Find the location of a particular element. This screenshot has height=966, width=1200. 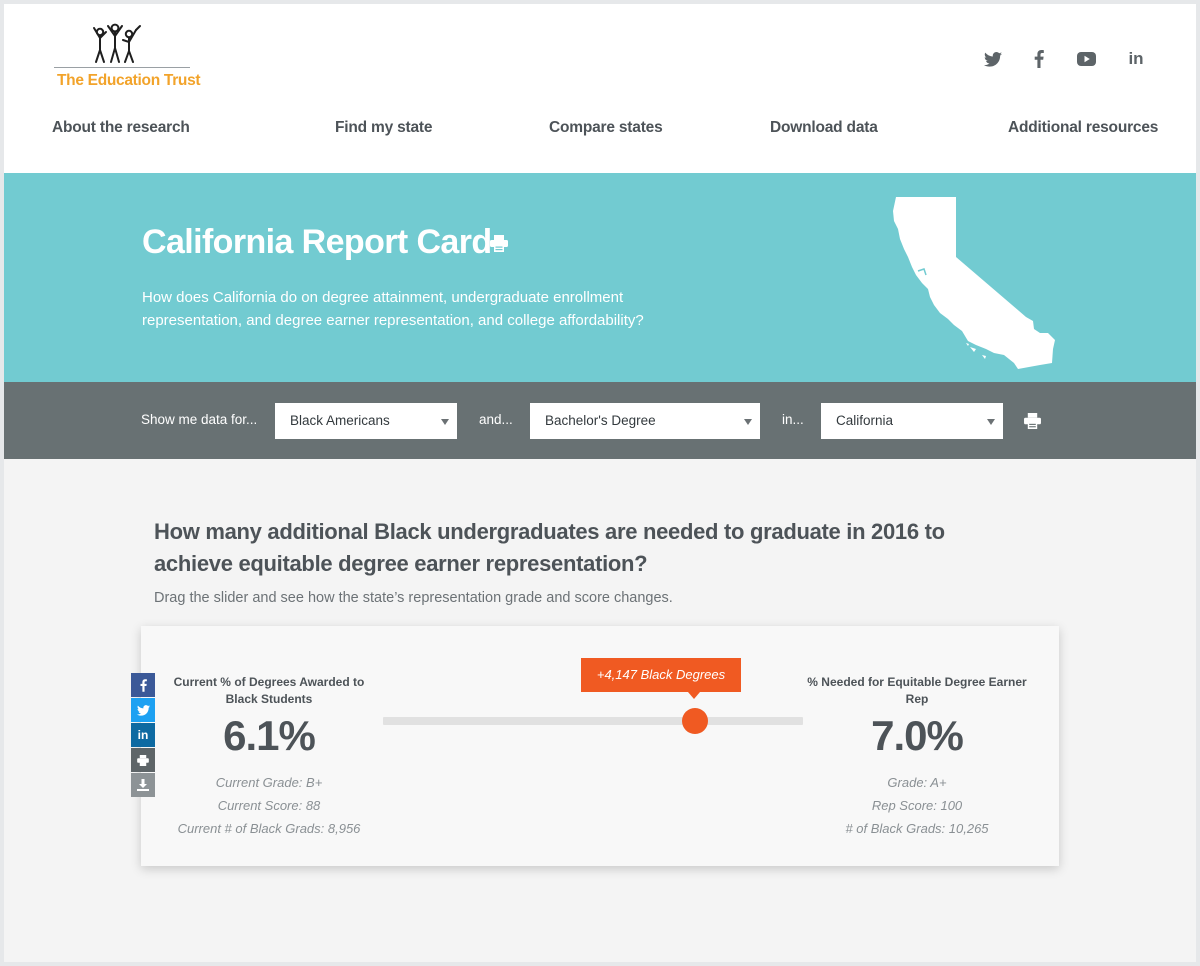

share-linkedin-button: in is located at coordinates (143, 735).